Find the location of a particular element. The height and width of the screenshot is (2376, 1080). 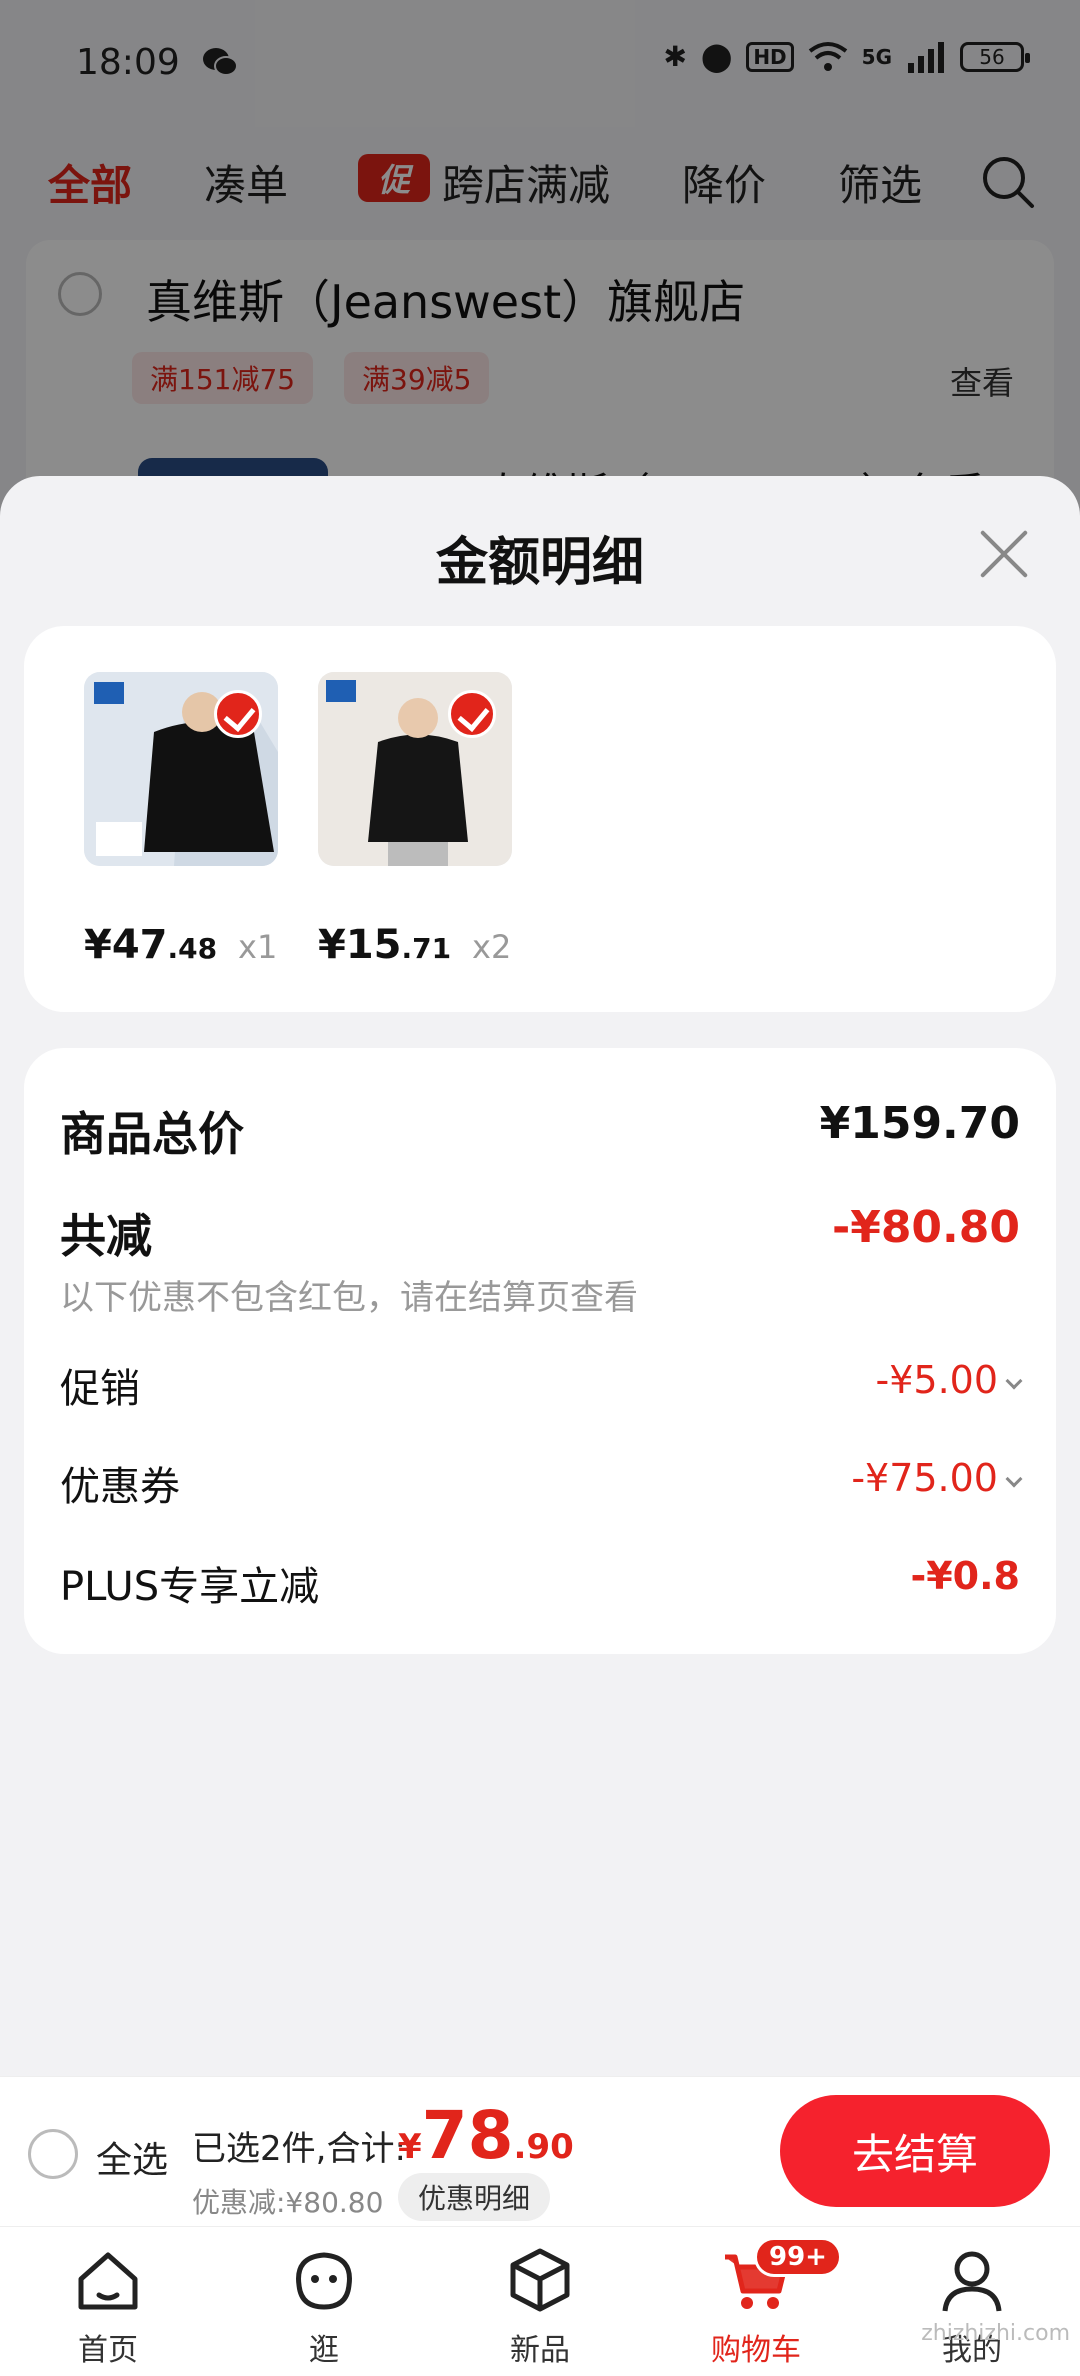

coupon-row: -¥75.00 is located at coordinates (937, 1478).